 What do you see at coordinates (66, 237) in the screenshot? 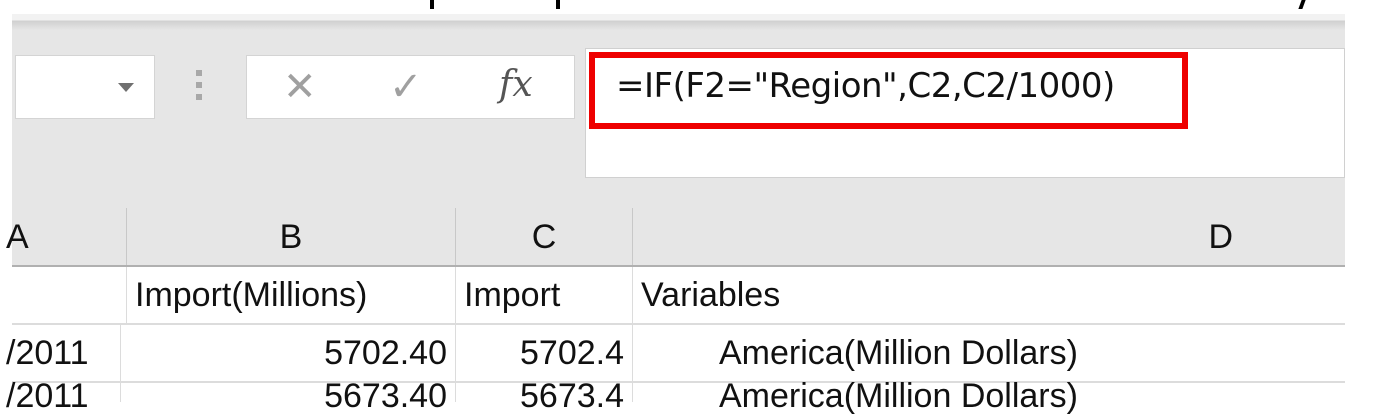
I see `column-header-a: A` at bounding box center [66, 237].